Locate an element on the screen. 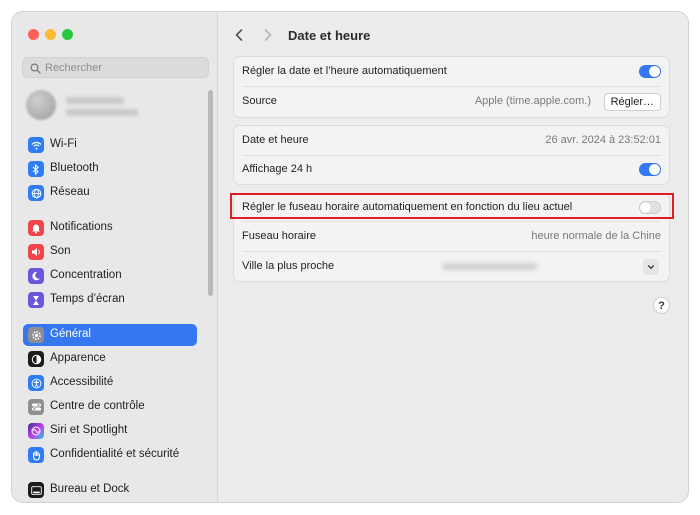 This screenshot has height=515, width=700. forward-button is located at coordinates (268, 36).